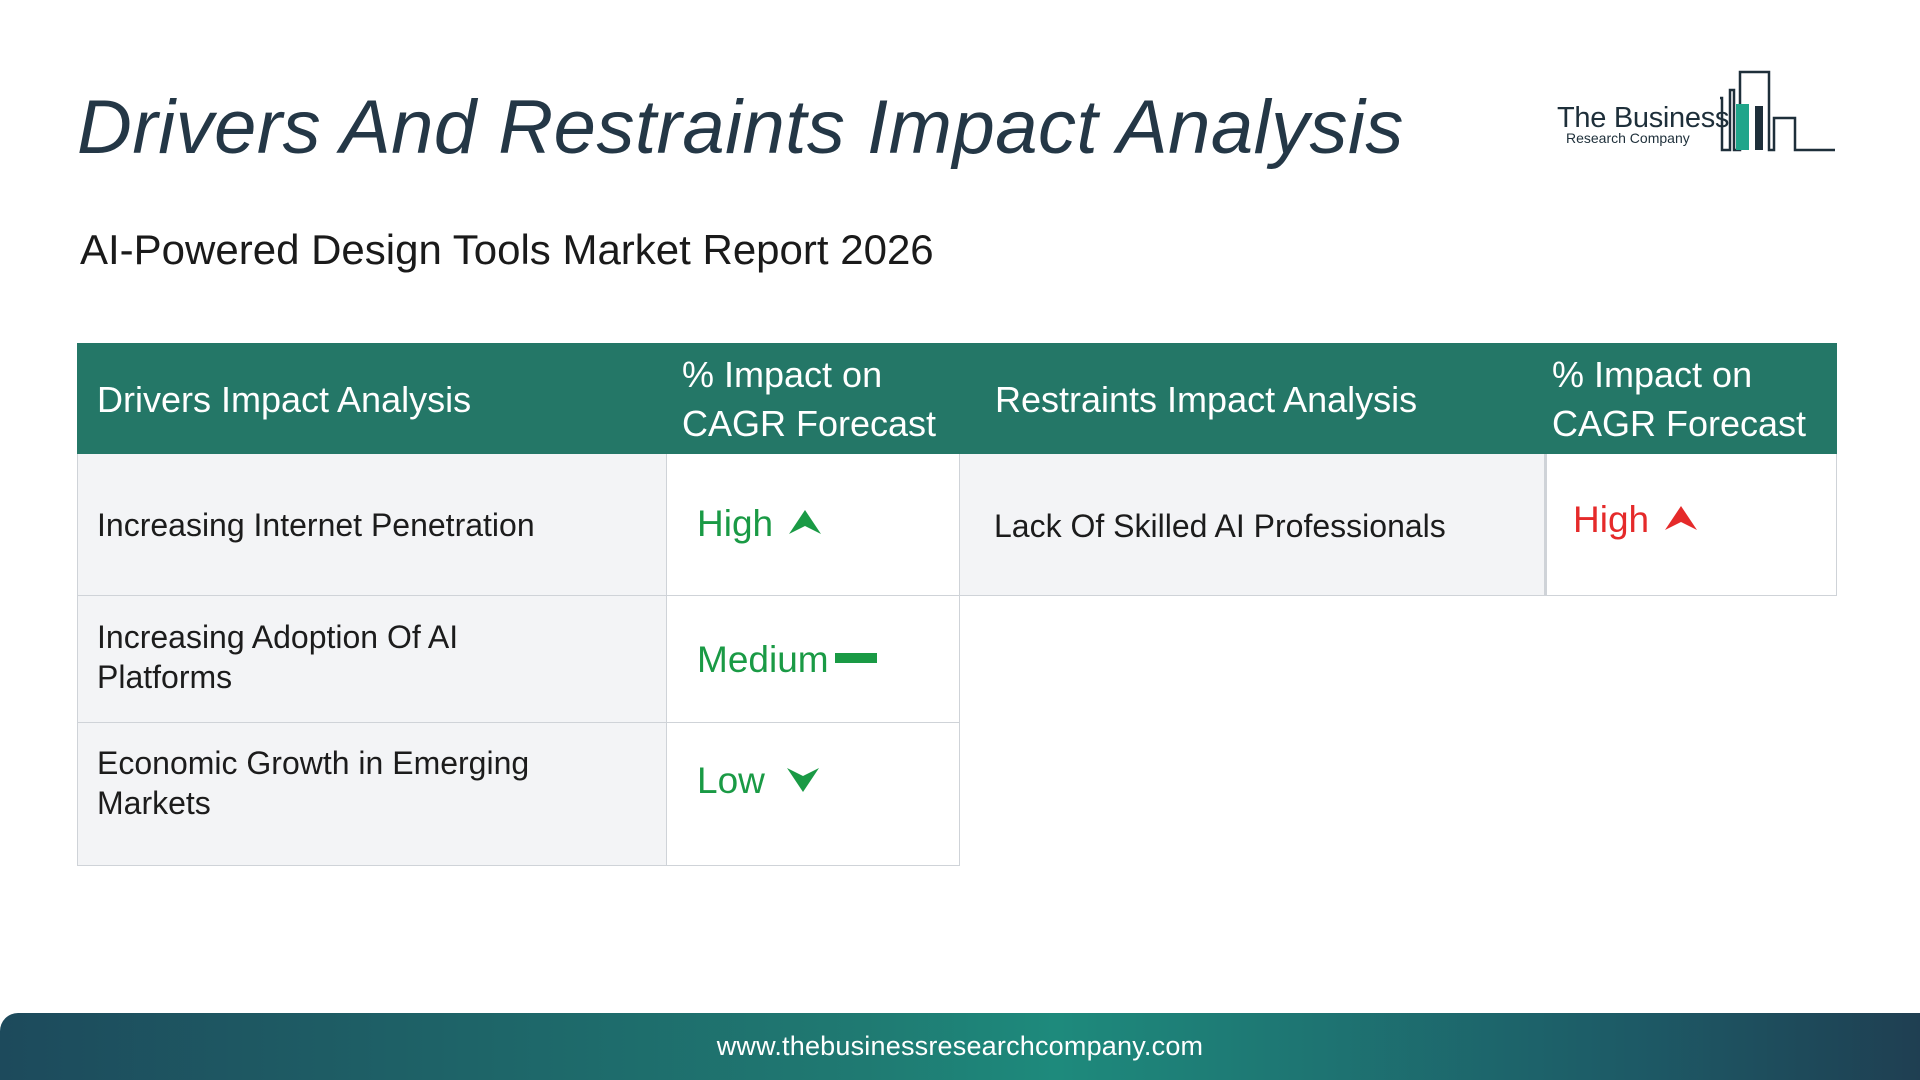 The width and height of the screenshot is (1920, 1080). I want to click on header-drivers: Drivers Impact Analysis, so click(284, 399).